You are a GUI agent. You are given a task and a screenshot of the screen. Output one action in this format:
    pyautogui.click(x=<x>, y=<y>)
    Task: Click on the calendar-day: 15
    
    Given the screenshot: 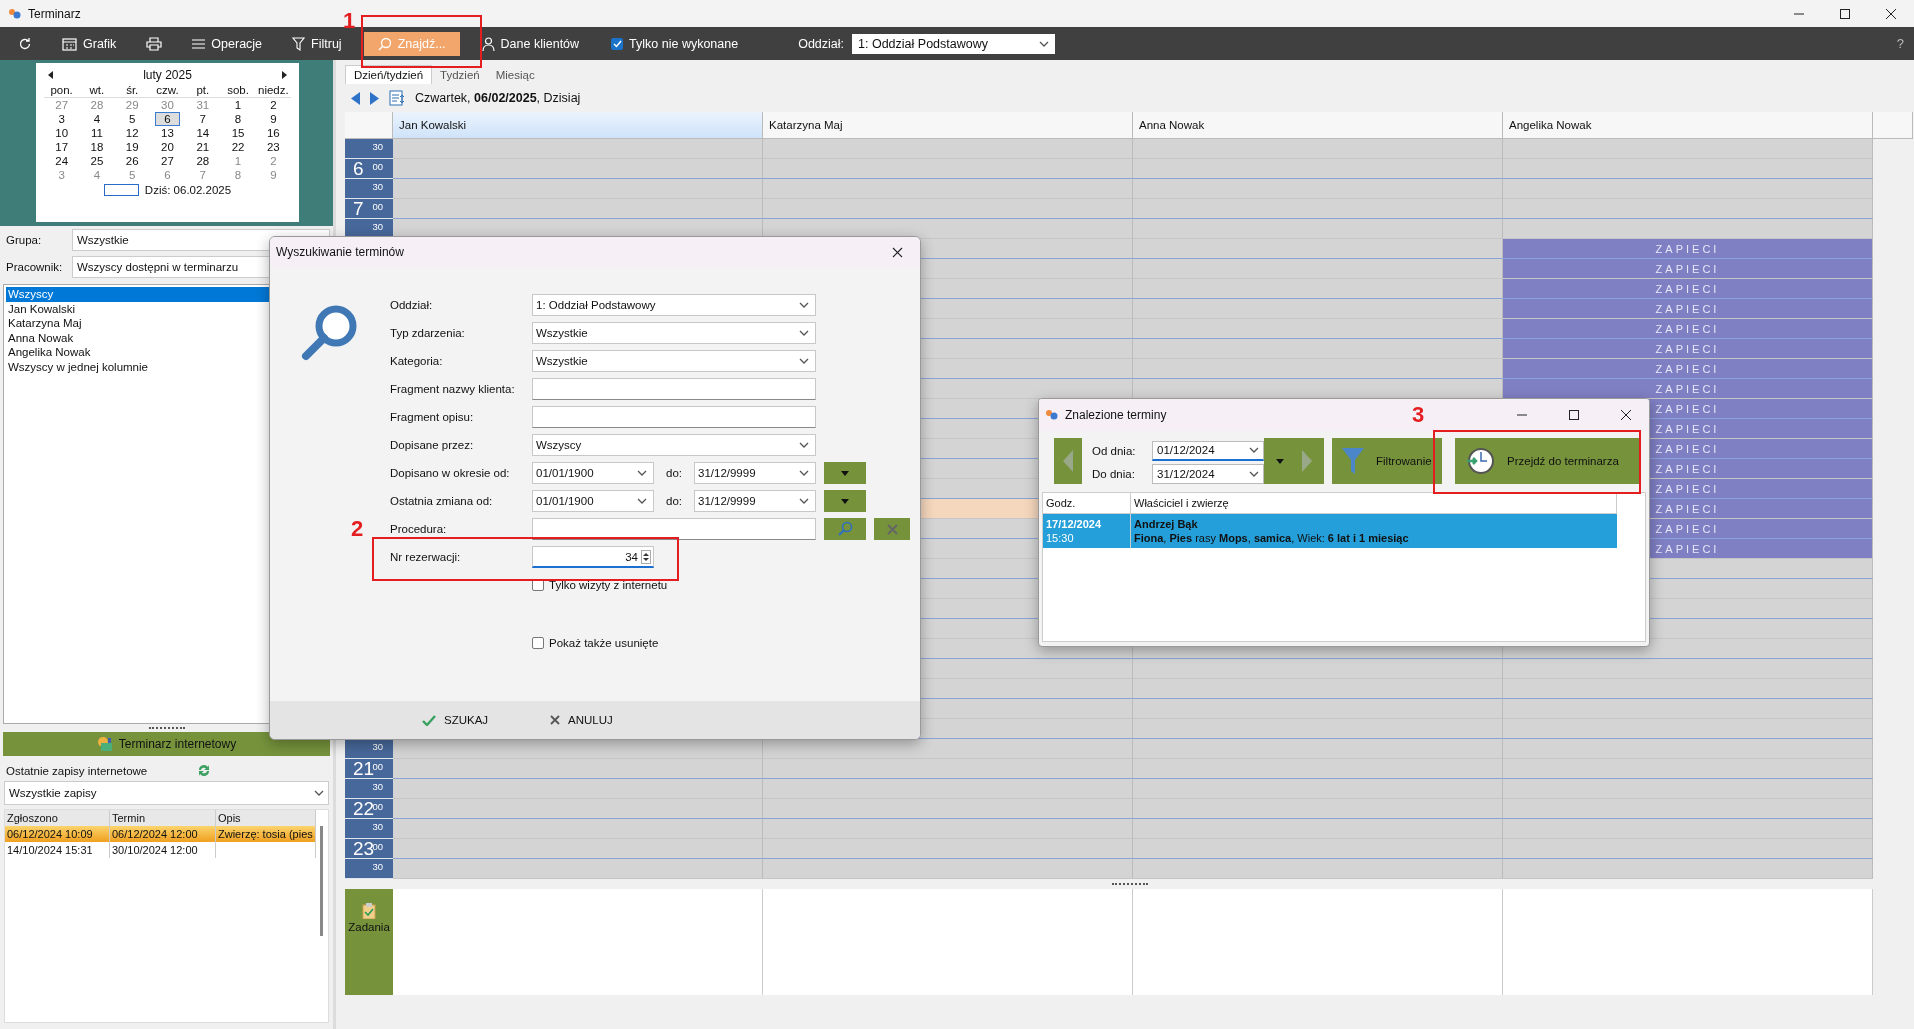 What is the action you would take?
    pyautogui.click(x=238, y=133)
    